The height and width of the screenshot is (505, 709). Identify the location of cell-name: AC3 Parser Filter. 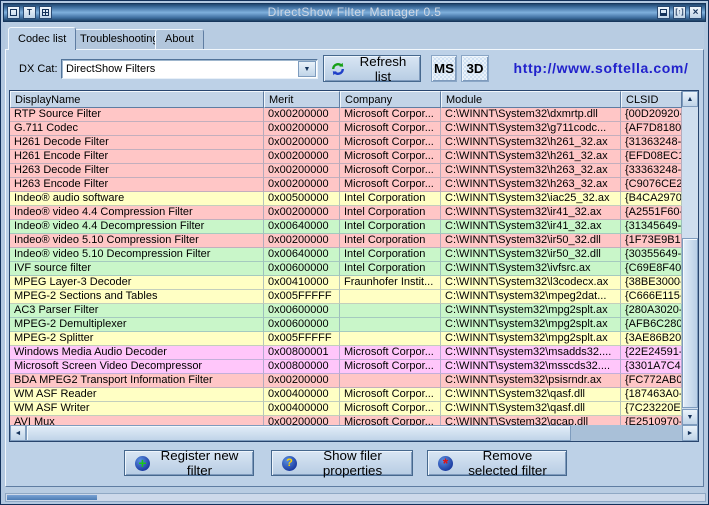
(137, 311).